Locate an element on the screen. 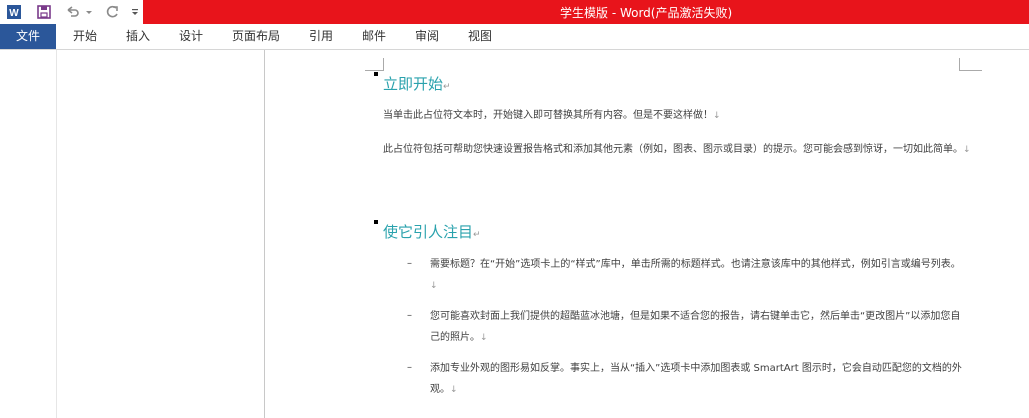 This screenshot has height=418, width=1029. svg-text: W is located at coordinates (14, 13).